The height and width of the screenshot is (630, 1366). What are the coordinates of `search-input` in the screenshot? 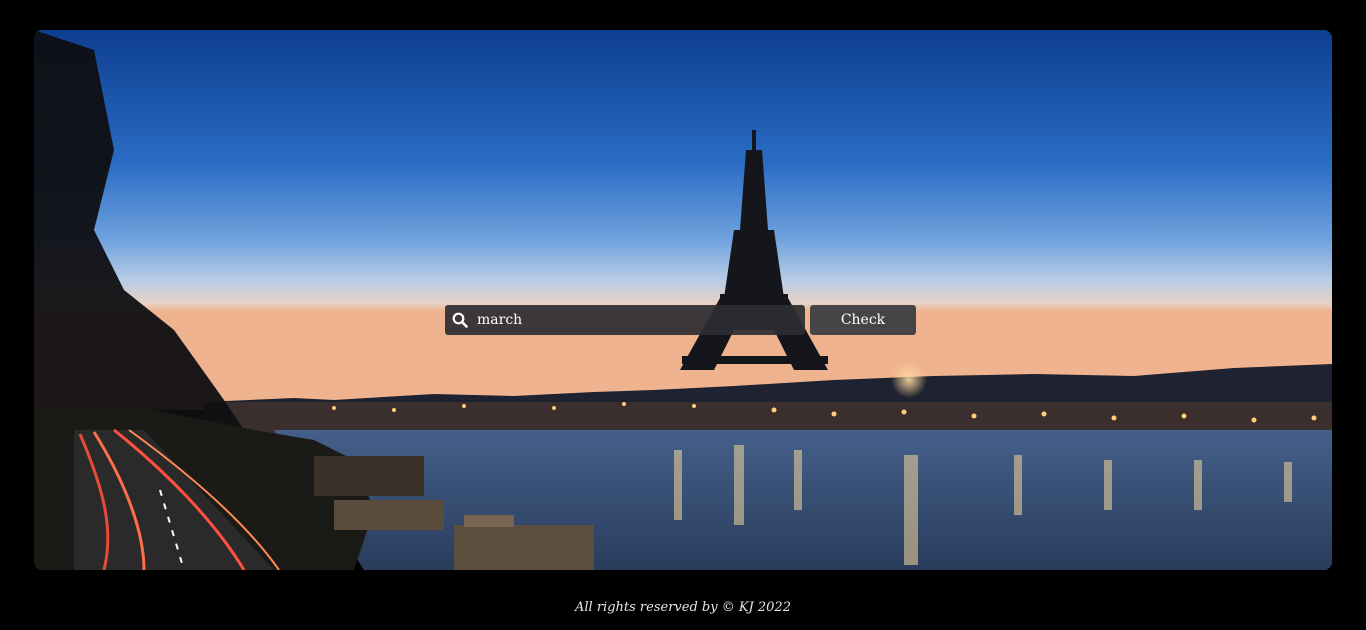 It's located at (641, 320).